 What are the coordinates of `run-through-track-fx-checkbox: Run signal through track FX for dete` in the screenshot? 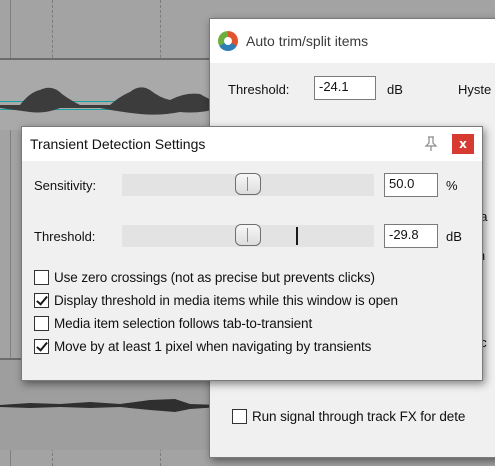 It's located at (348, 416).